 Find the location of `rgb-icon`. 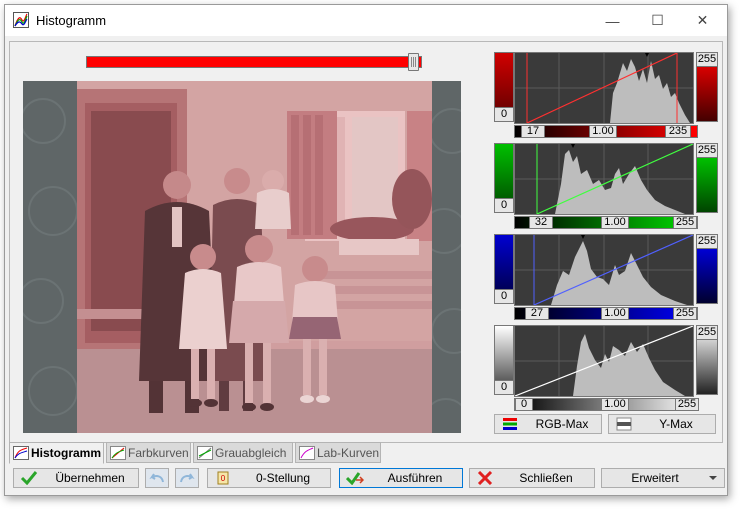

rgb-icon is located at coordinates (510, 424).